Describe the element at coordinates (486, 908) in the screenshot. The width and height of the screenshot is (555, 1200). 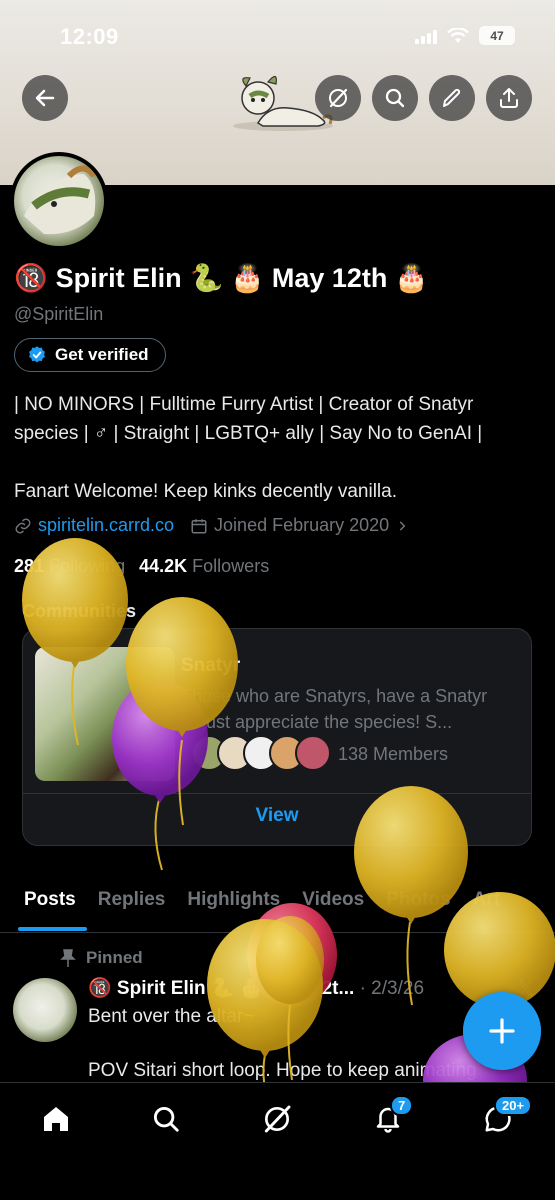
I see `tab-art: Art` at that location.